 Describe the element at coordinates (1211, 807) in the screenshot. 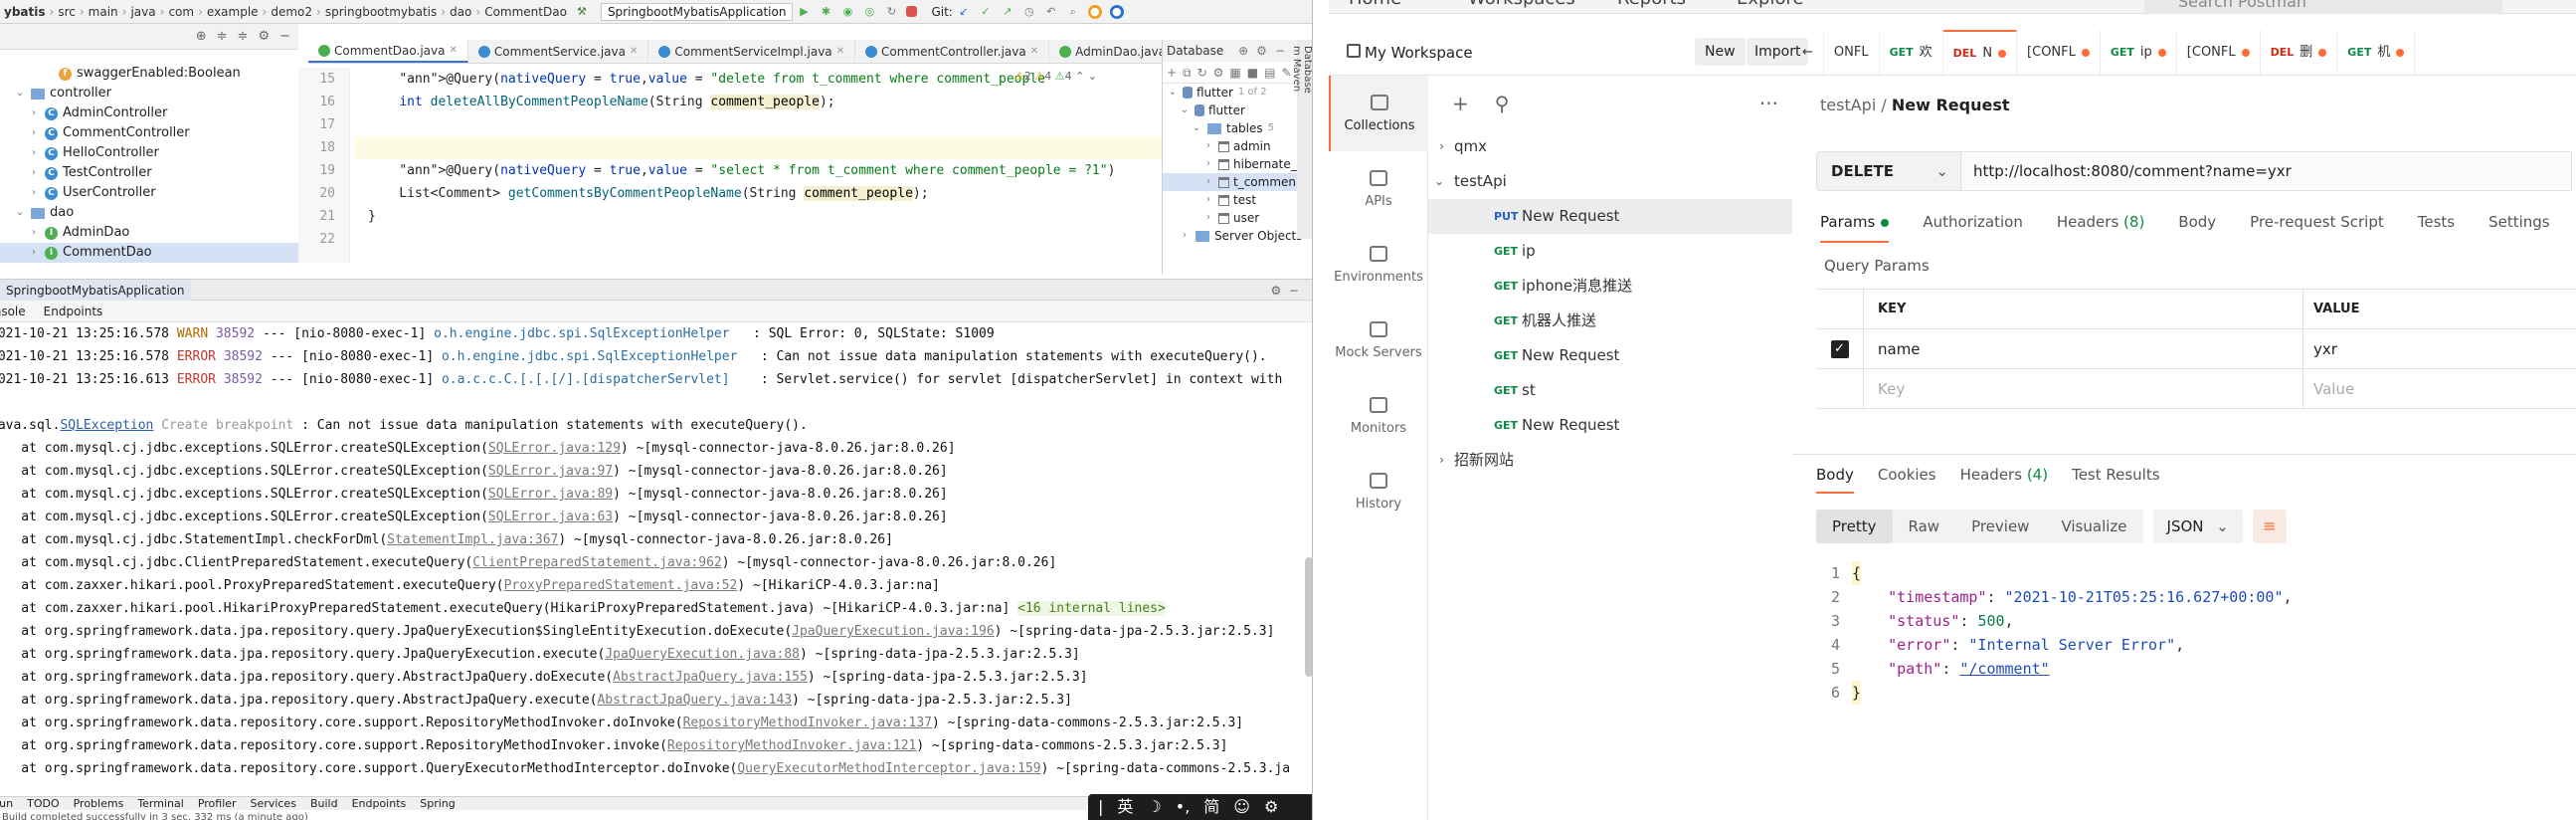

I see `ime-button: 简` at that location.